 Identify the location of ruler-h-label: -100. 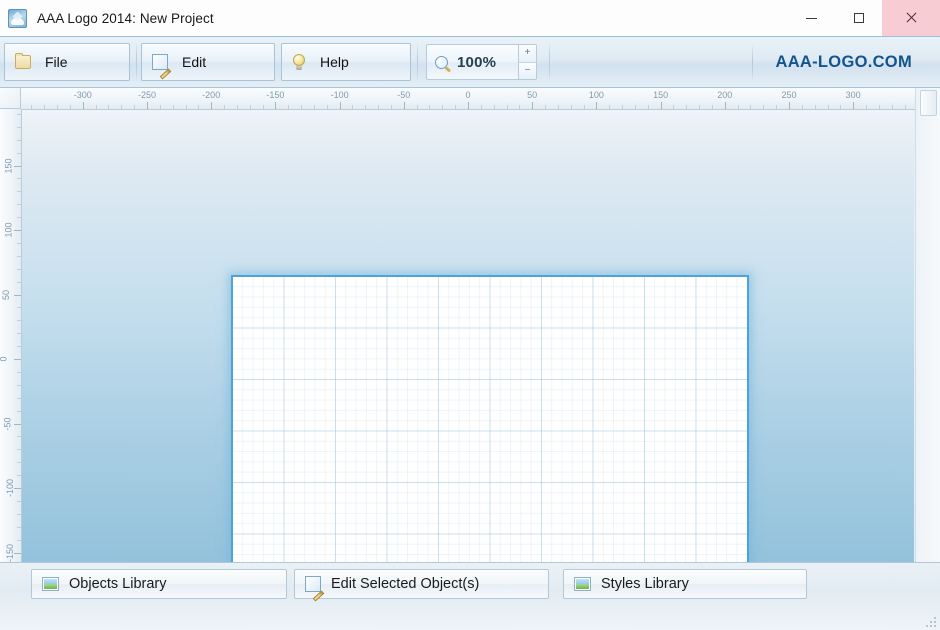
(339, 95).